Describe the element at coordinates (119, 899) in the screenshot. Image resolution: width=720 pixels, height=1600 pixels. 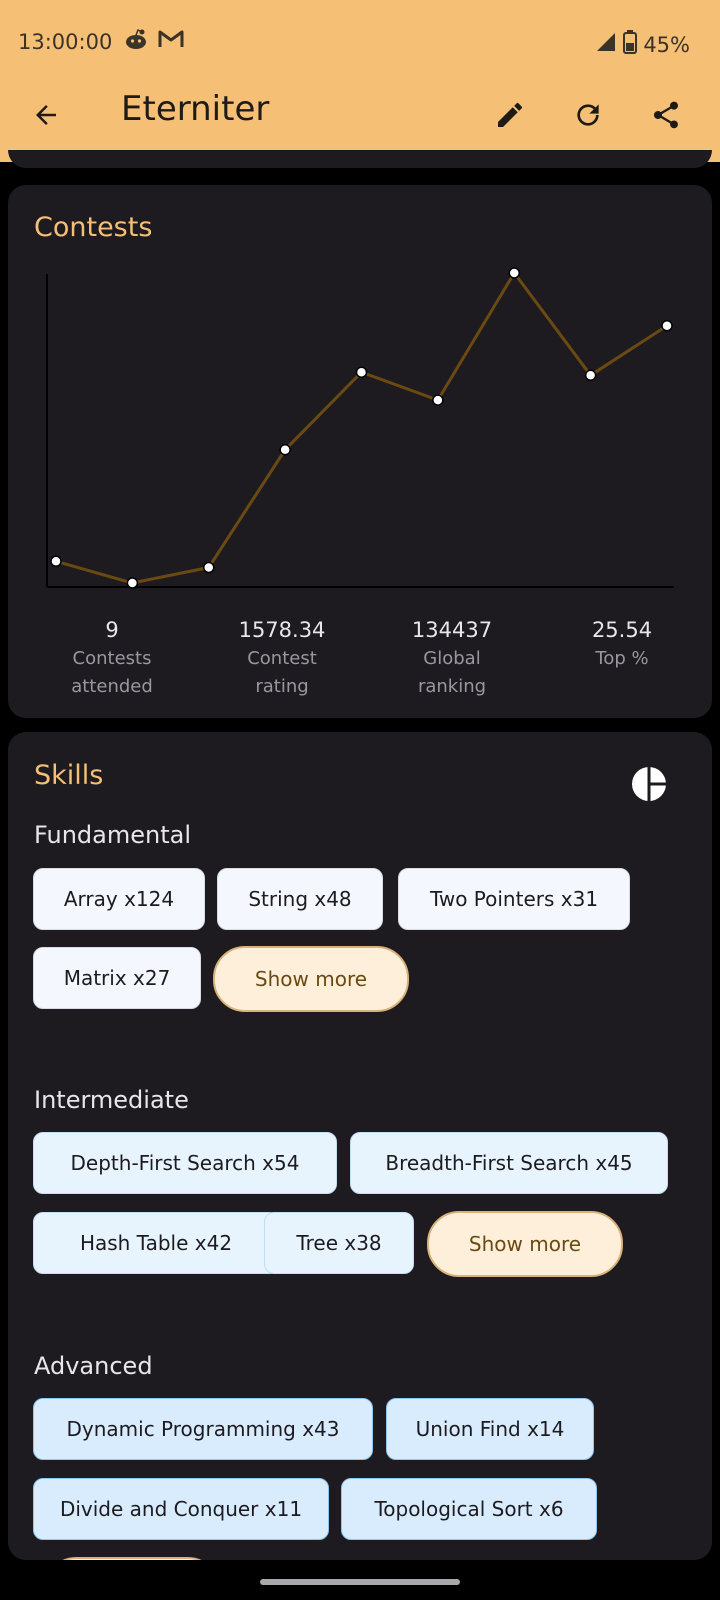
I see `skill-chip: Array x124` at that location.